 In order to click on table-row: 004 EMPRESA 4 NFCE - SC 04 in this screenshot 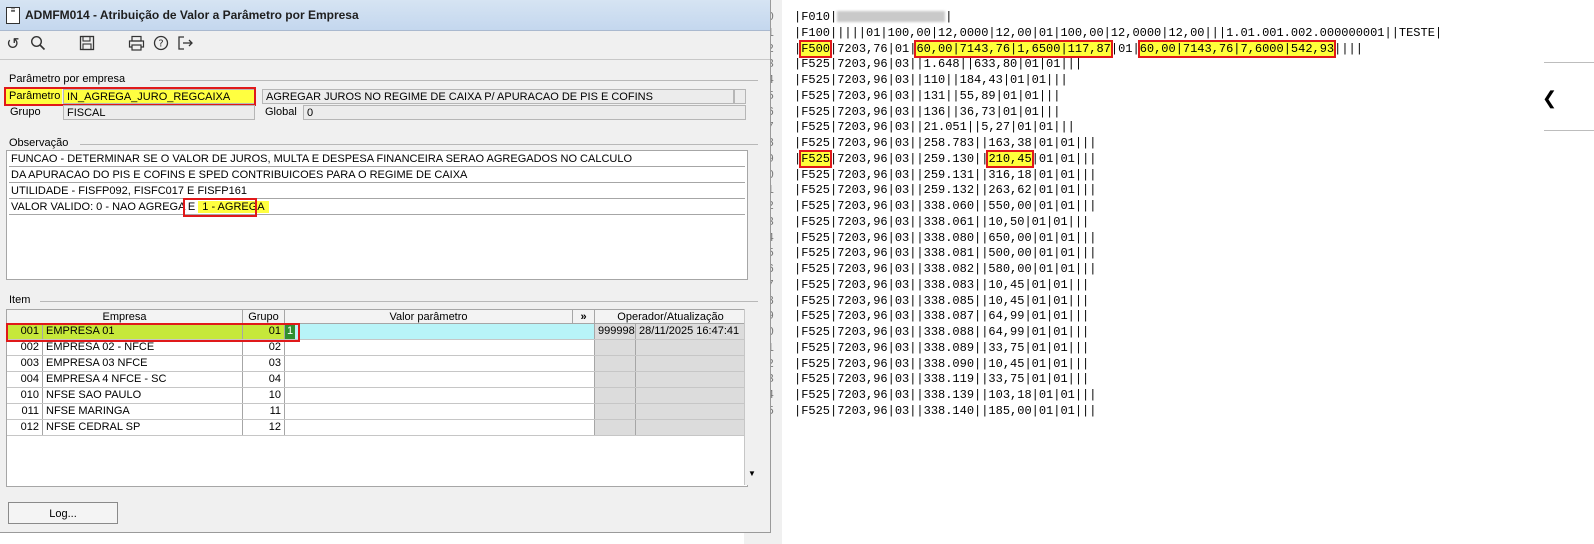, I will do `click(377, 380)`.